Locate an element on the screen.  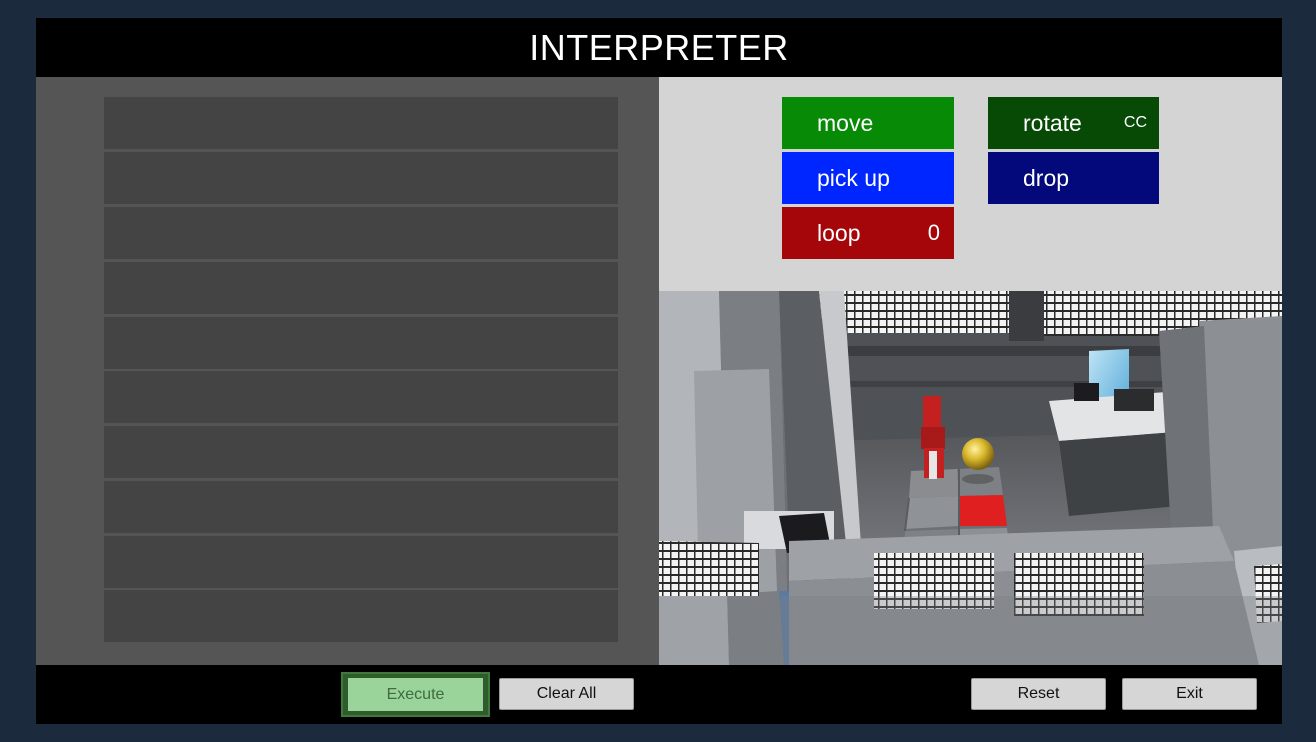
execute-button-frame: Execute is located at coordinates (415, 694).